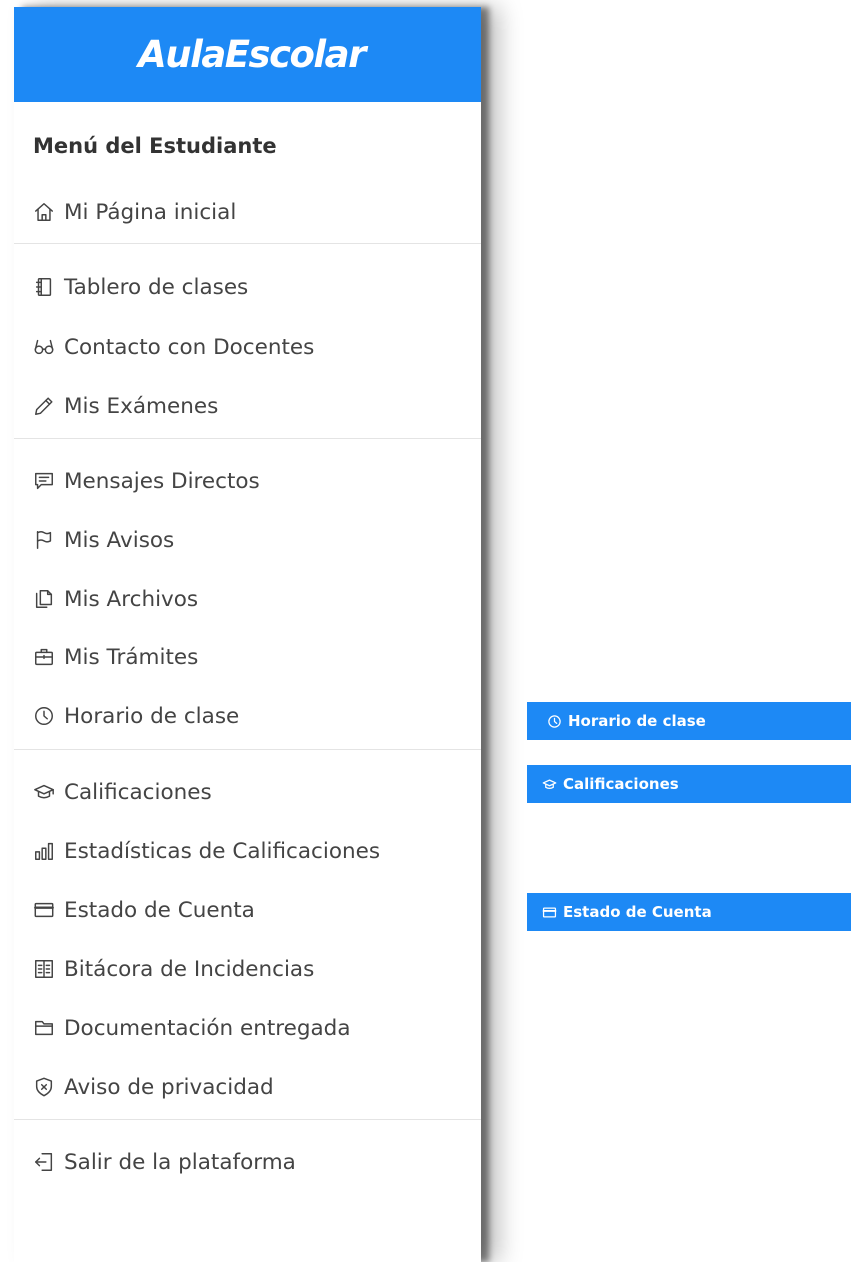  Describe the element at coordinates (44, 851) in the screenshot. I see `bar-chart-icon` at that location.